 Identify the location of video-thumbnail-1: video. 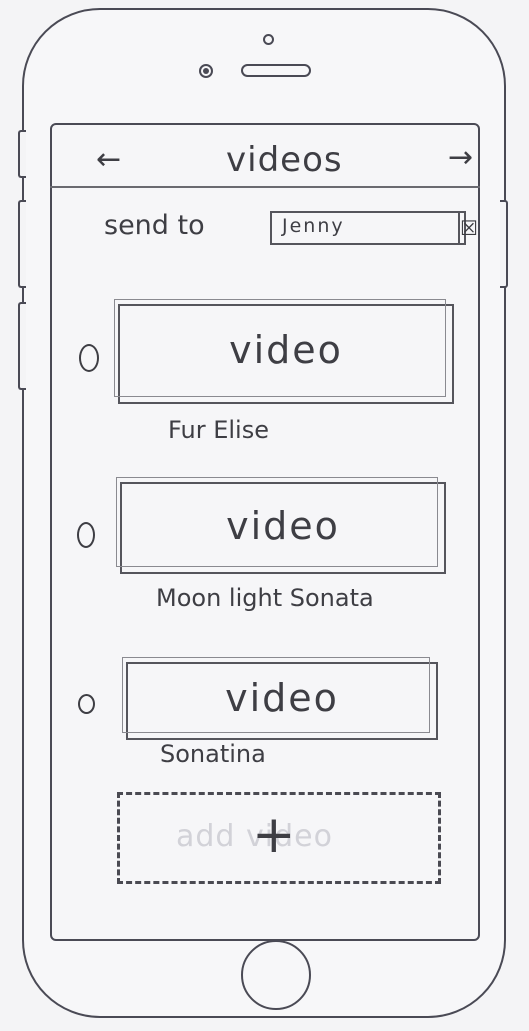
(284, 351).